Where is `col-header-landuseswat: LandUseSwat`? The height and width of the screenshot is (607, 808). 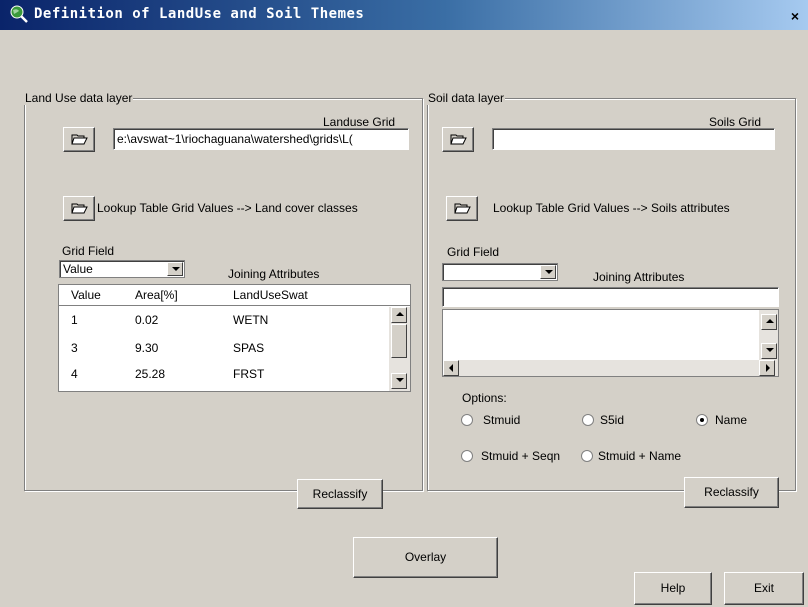
col-header-landuseswat: LandUseSwat is located at coordinates (270, 295).